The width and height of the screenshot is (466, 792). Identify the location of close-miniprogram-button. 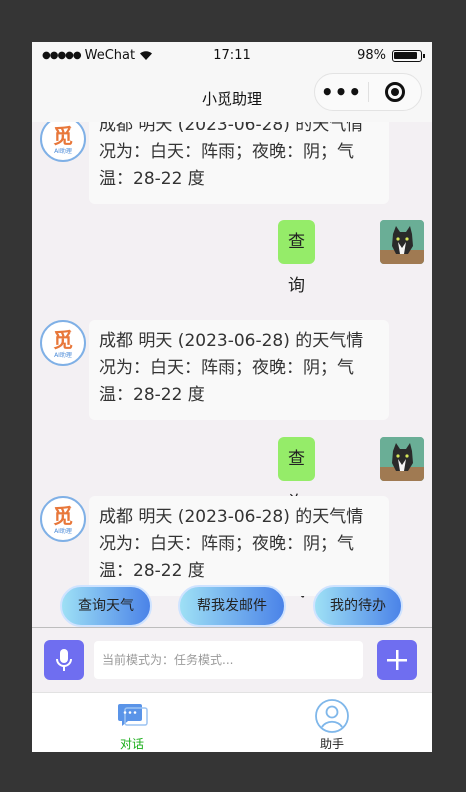
(395, 92).